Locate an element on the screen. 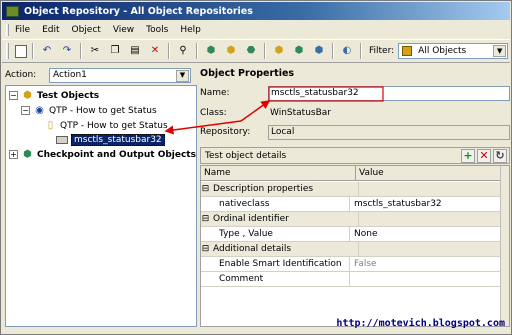  name-input: msctls_statusbar32 is located at coordinates (389, 93).